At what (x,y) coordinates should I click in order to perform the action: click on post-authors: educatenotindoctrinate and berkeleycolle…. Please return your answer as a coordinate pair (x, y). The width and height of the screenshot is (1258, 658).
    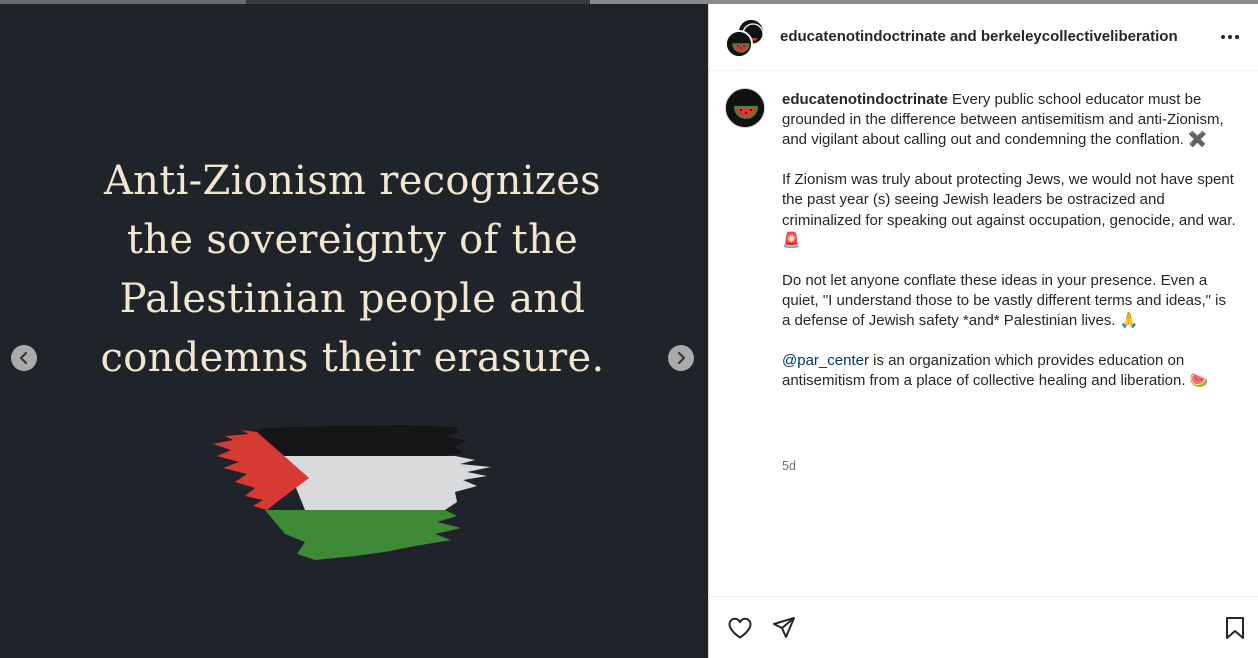
    Looking at the image, I should click on (979, 36).